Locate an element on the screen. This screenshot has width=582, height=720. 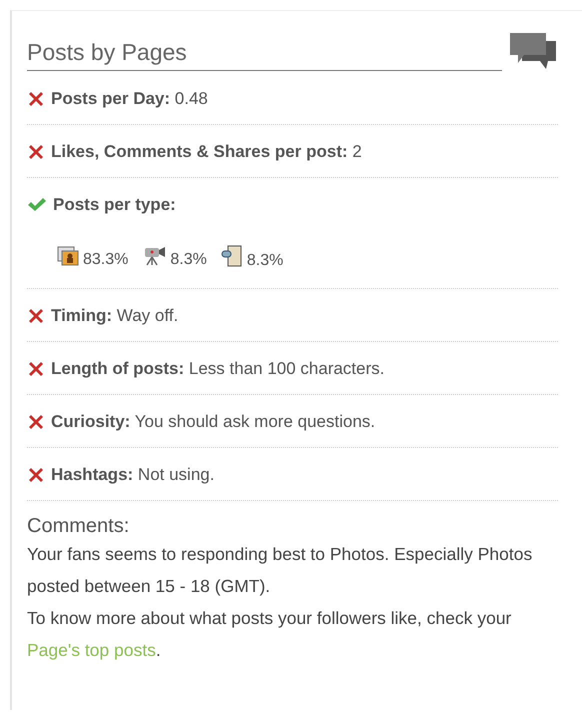
panel-title: Posts by Pages is located at coordinates (264, 55).